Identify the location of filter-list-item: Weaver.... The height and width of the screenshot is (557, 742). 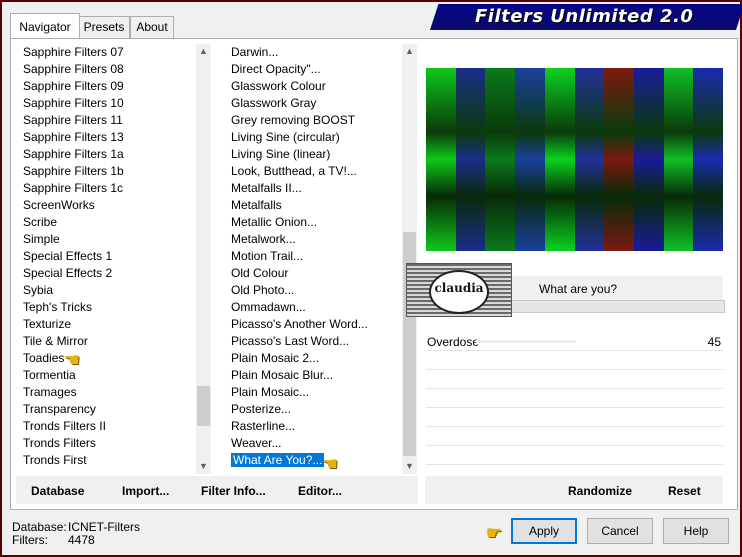
(256, 443).